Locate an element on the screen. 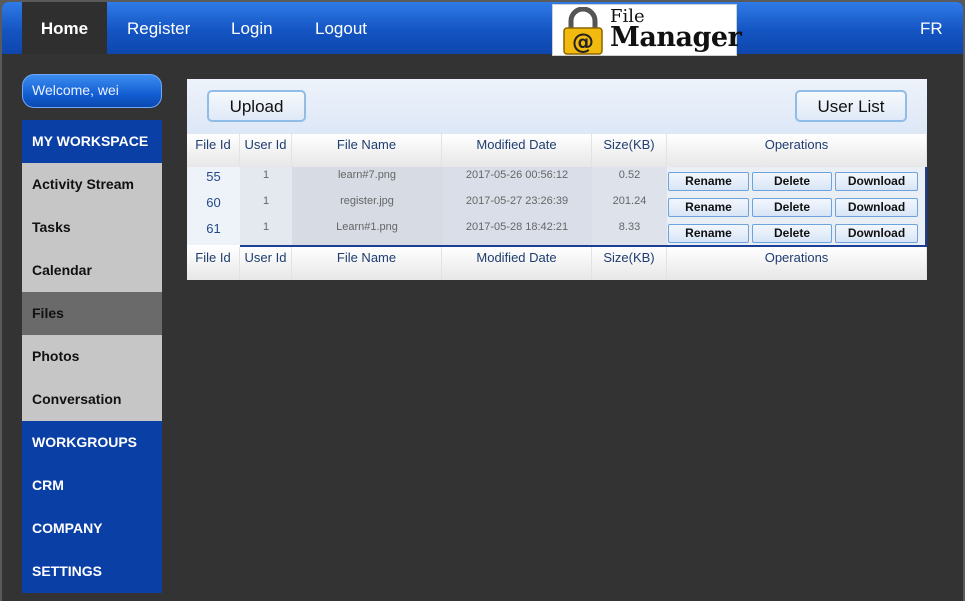 Image resolution: width=965 pixels, height=601 pixels. column-footer-modified-date: Modified Date is located at coordinates (517, 263).